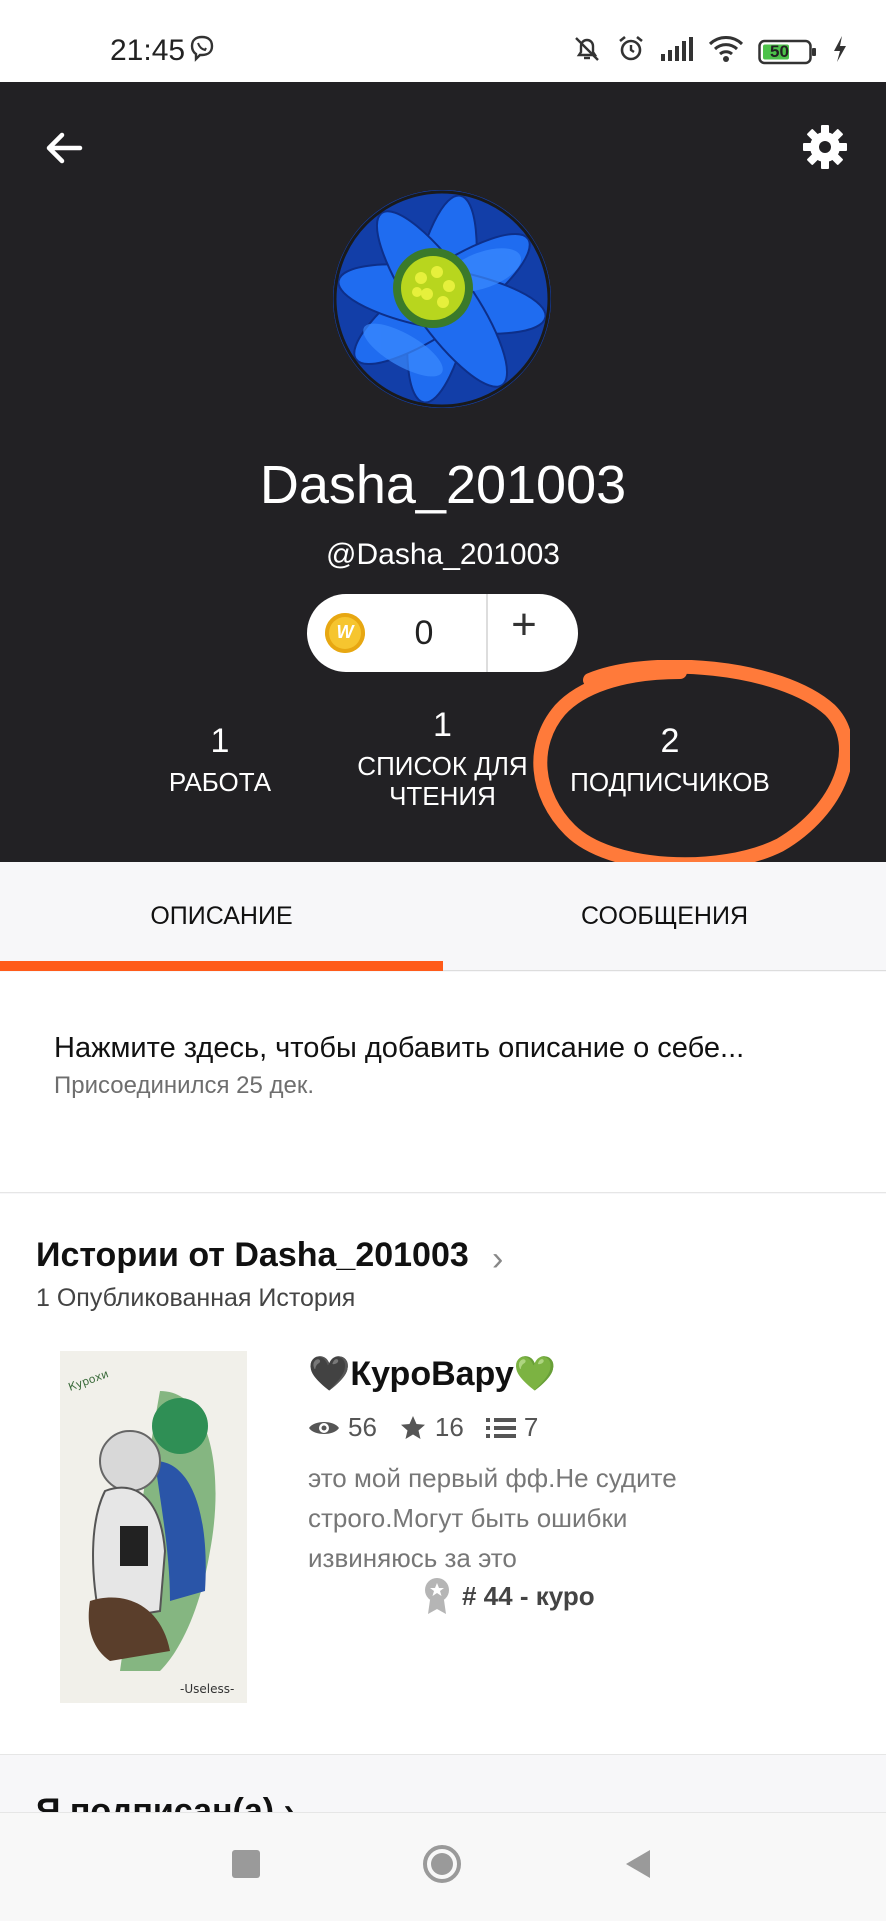 The height and width of the screenshot is (1921, 886). I want to click on eye-icon, so click(324, 1427).